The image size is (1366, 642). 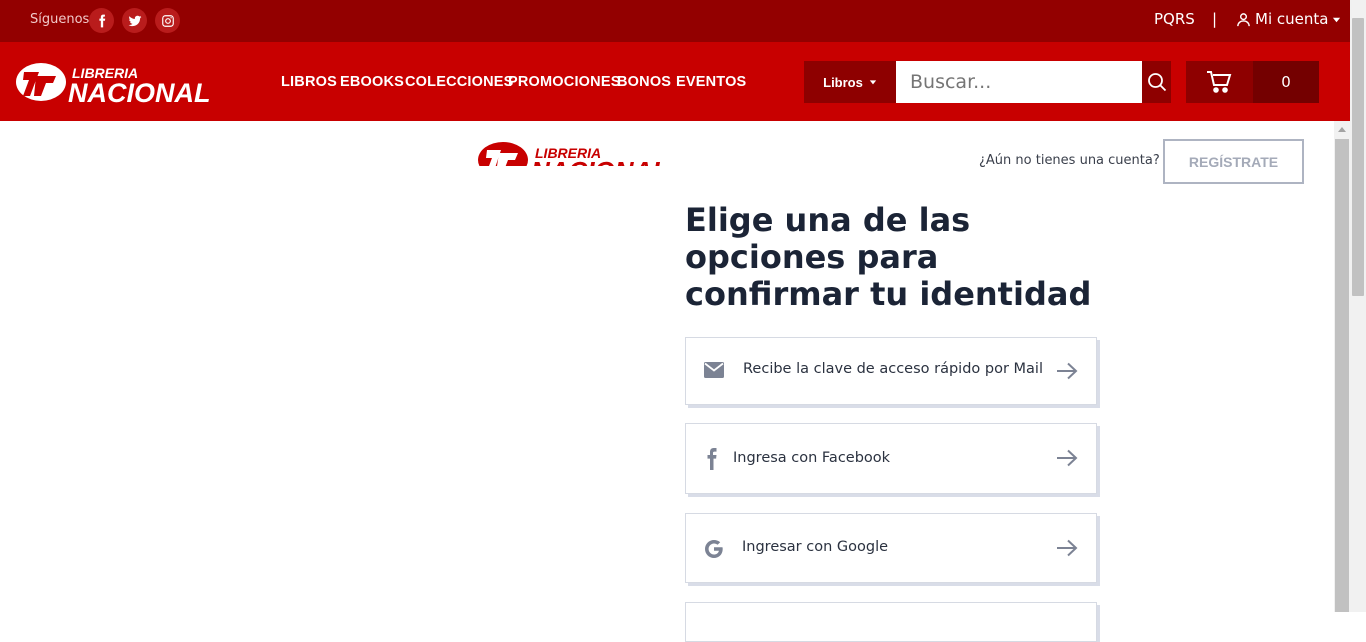 I want to click on nav-libros: LIBROS, so click(x=309, y=82).